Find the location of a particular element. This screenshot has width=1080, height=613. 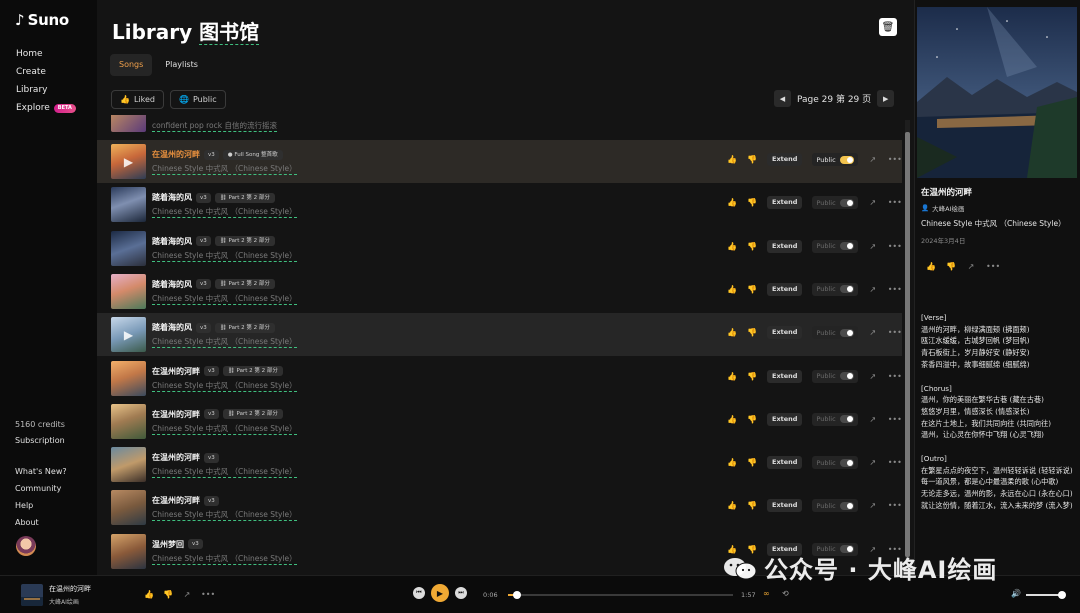

song-row-partial: confident pop rock 自信的流行摇滚 is located at coordinates (499, 125).